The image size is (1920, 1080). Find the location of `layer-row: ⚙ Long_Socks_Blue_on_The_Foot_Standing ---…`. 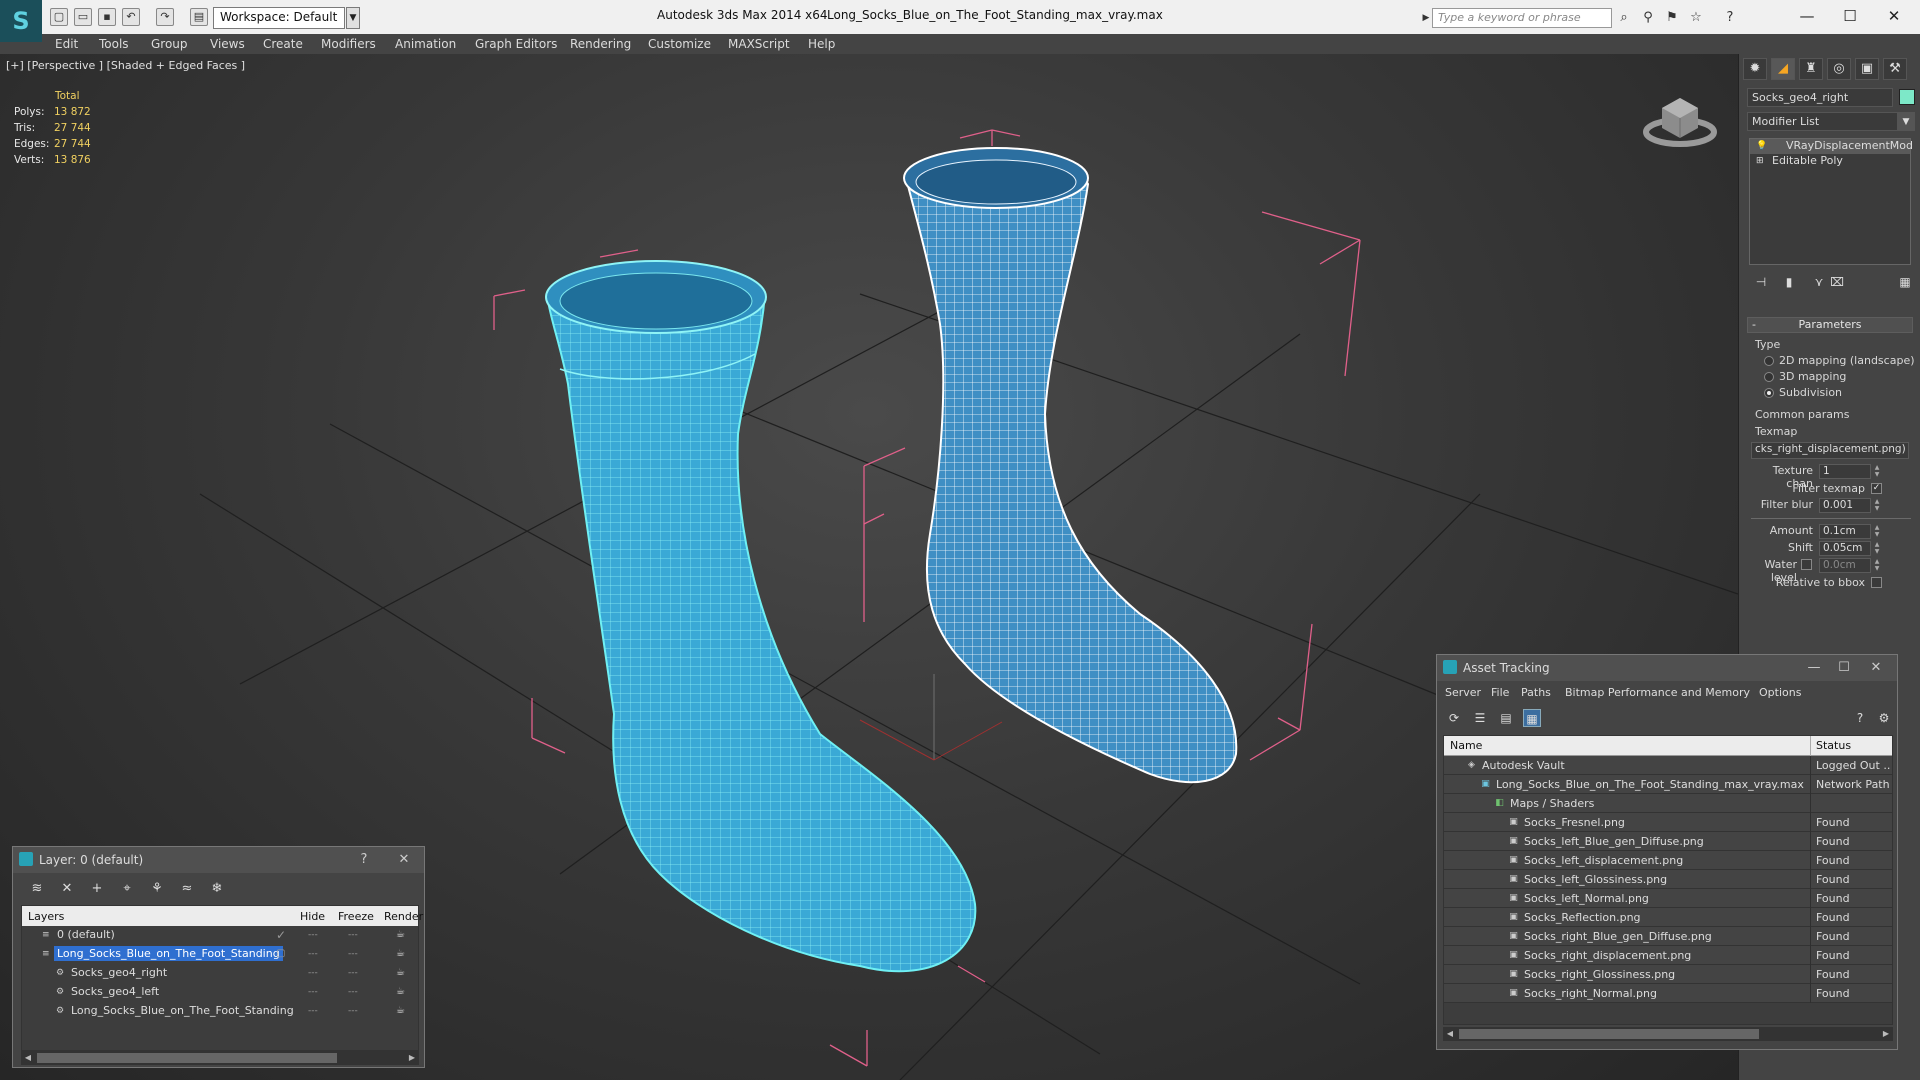

layer-row: ⚙ Long_Socks_Blue_on_The_Foot_Standing ---… is located at coordinates (220, 1011).